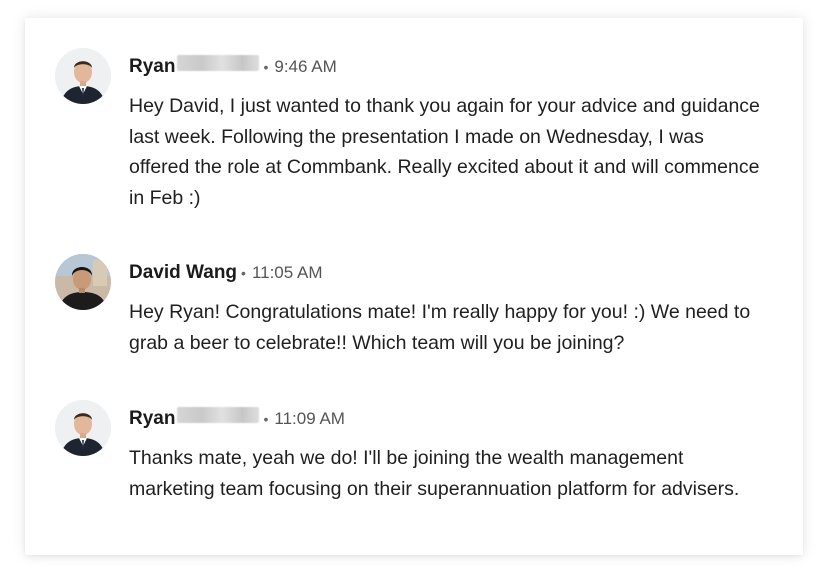  I want to click on message-timestamp: 11:05 AM, so click(287, 272).